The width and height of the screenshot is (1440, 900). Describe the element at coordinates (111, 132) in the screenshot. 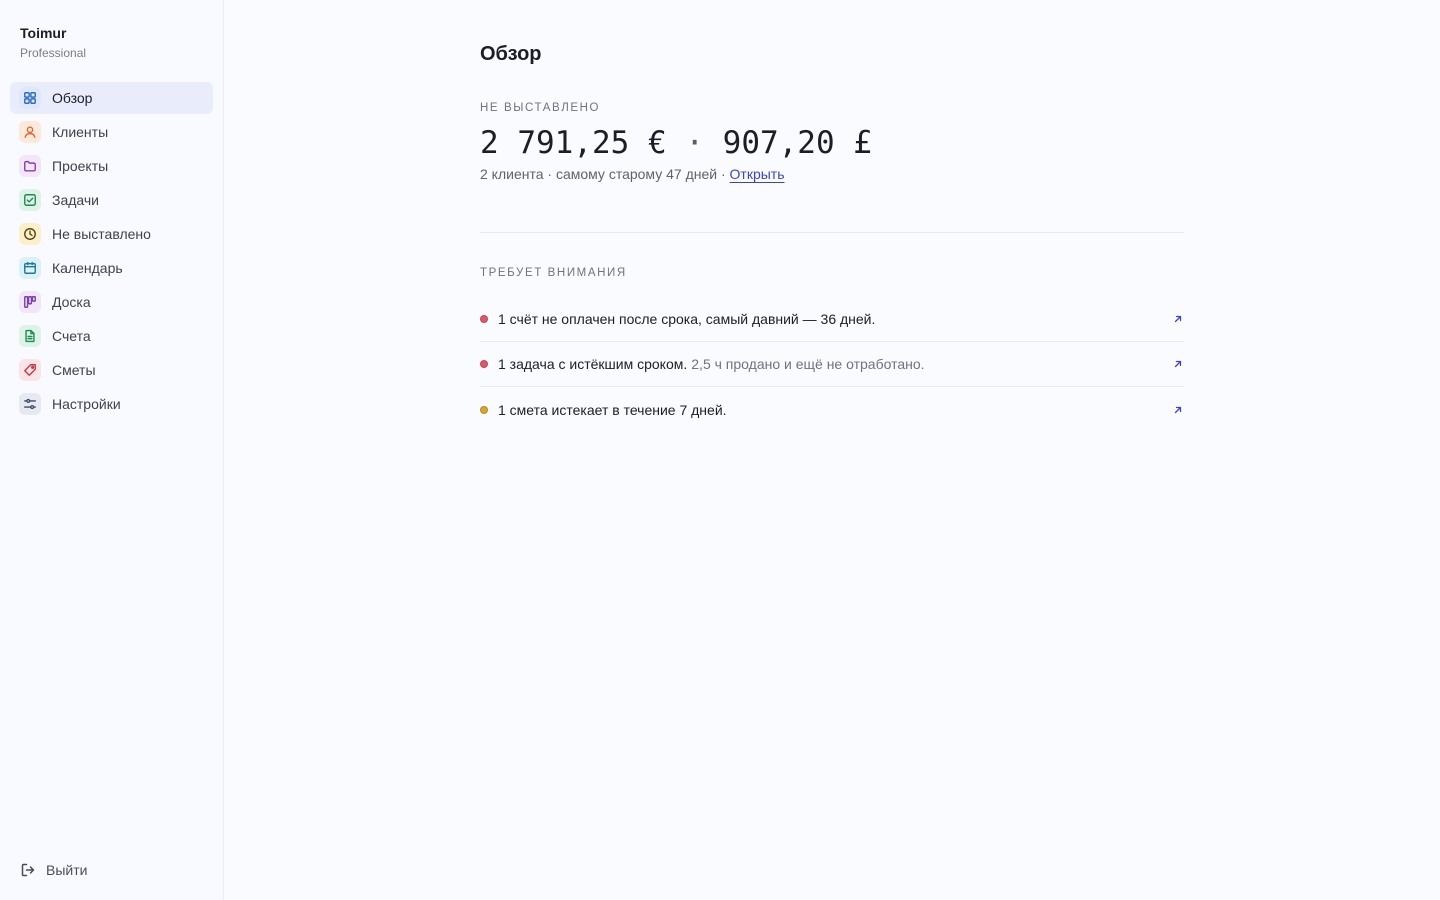

I see `sidebar-item-clients: Клиенты` at that location.